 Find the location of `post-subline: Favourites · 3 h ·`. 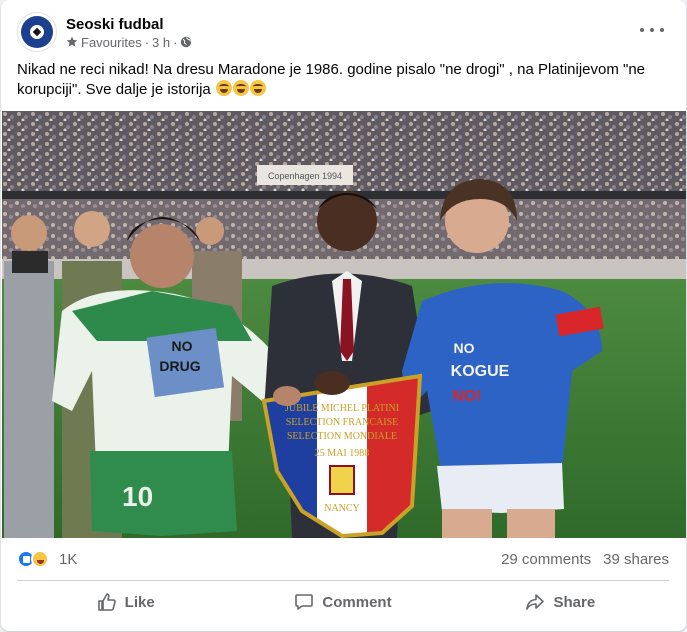

post-subline: Favourites · 3 h · is located at coordinates (129, 42).